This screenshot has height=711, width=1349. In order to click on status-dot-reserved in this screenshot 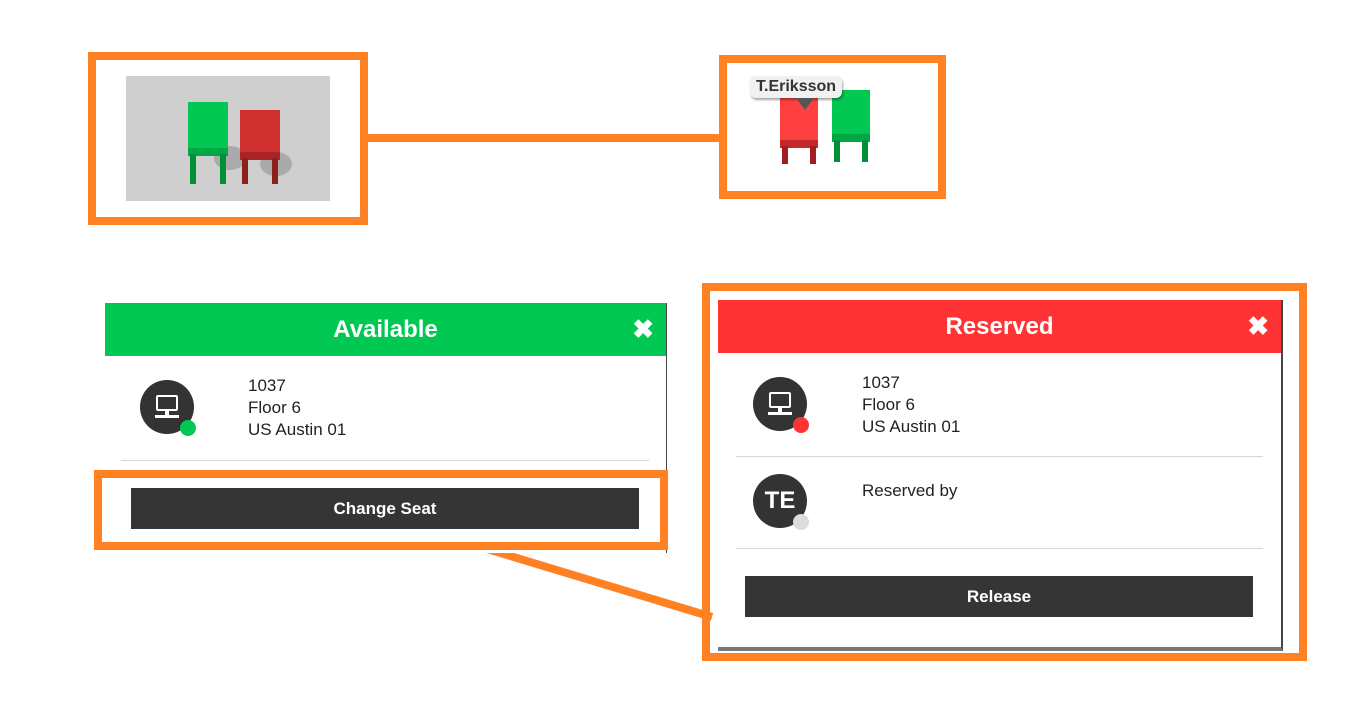, I will do `click(801, 425)`.